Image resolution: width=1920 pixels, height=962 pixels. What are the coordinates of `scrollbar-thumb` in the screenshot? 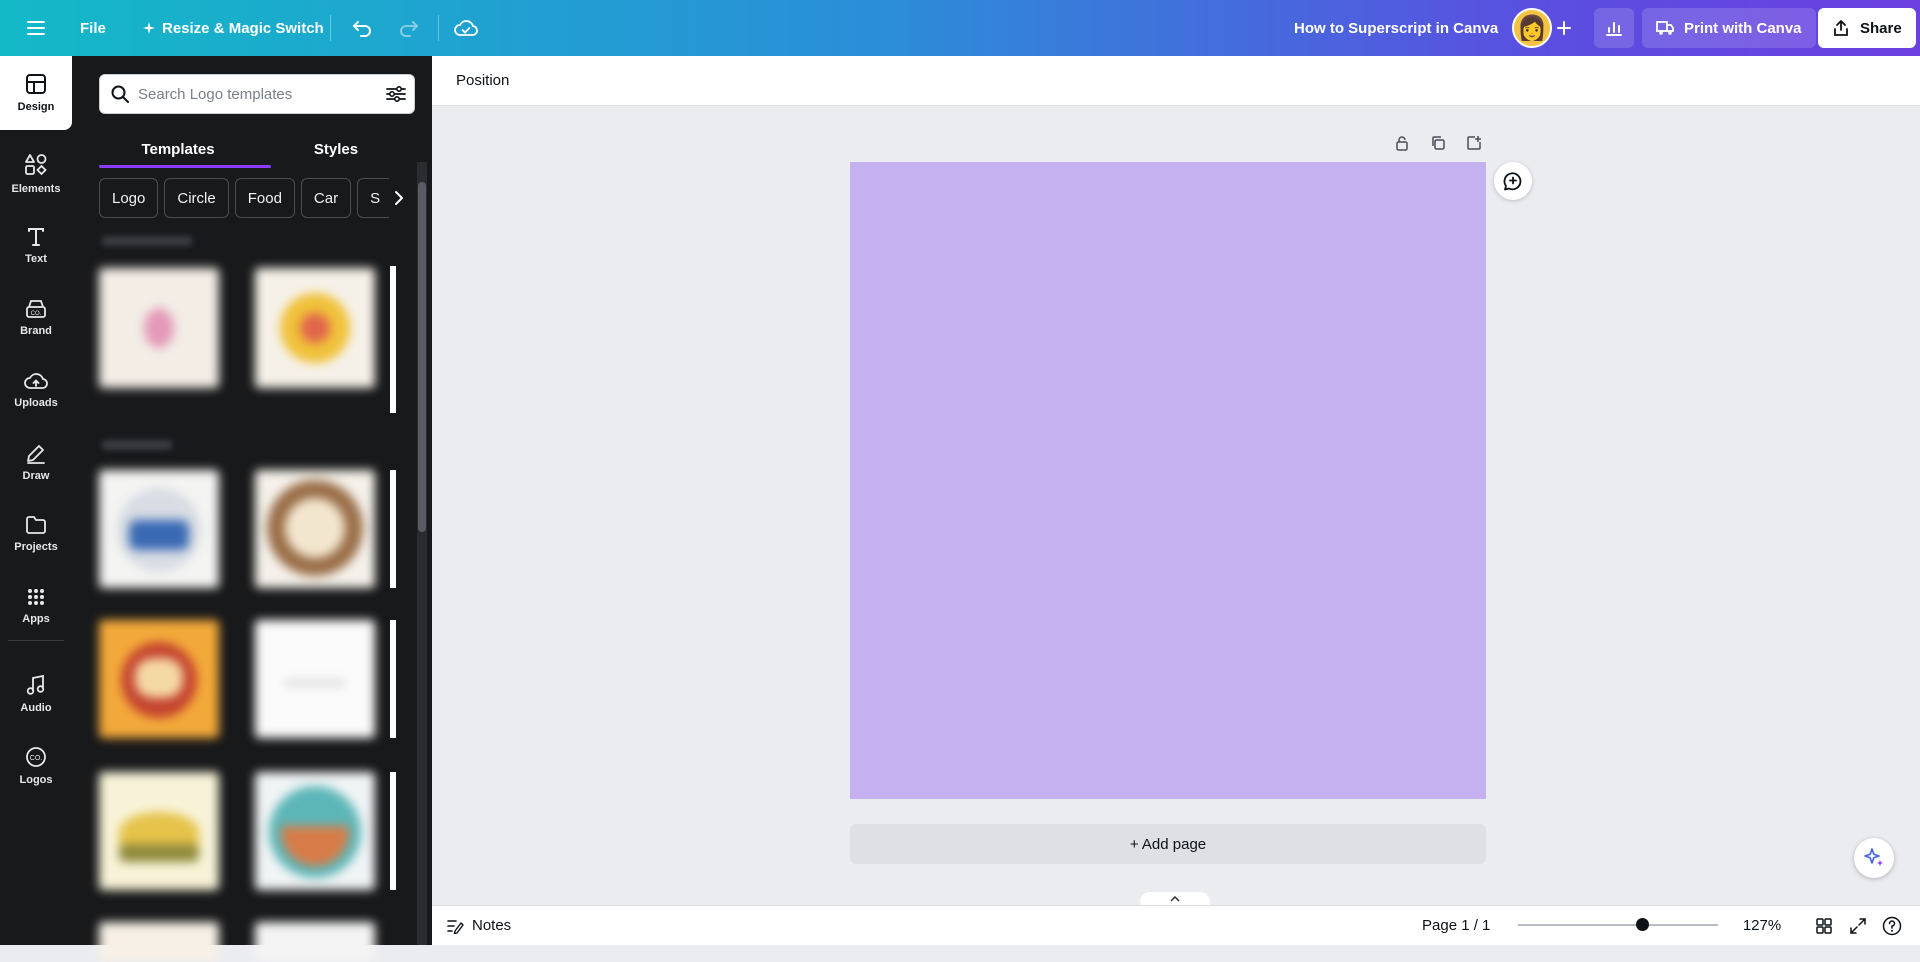 It's located at (422, 357).